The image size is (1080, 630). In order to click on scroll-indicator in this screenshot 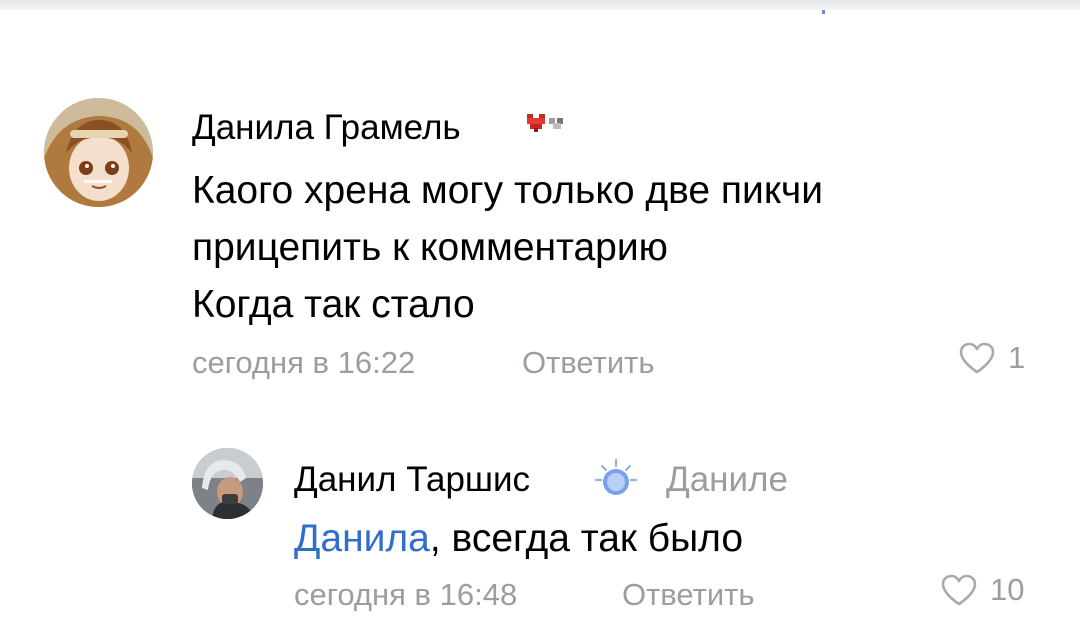, I will do `click(823, 12)`.